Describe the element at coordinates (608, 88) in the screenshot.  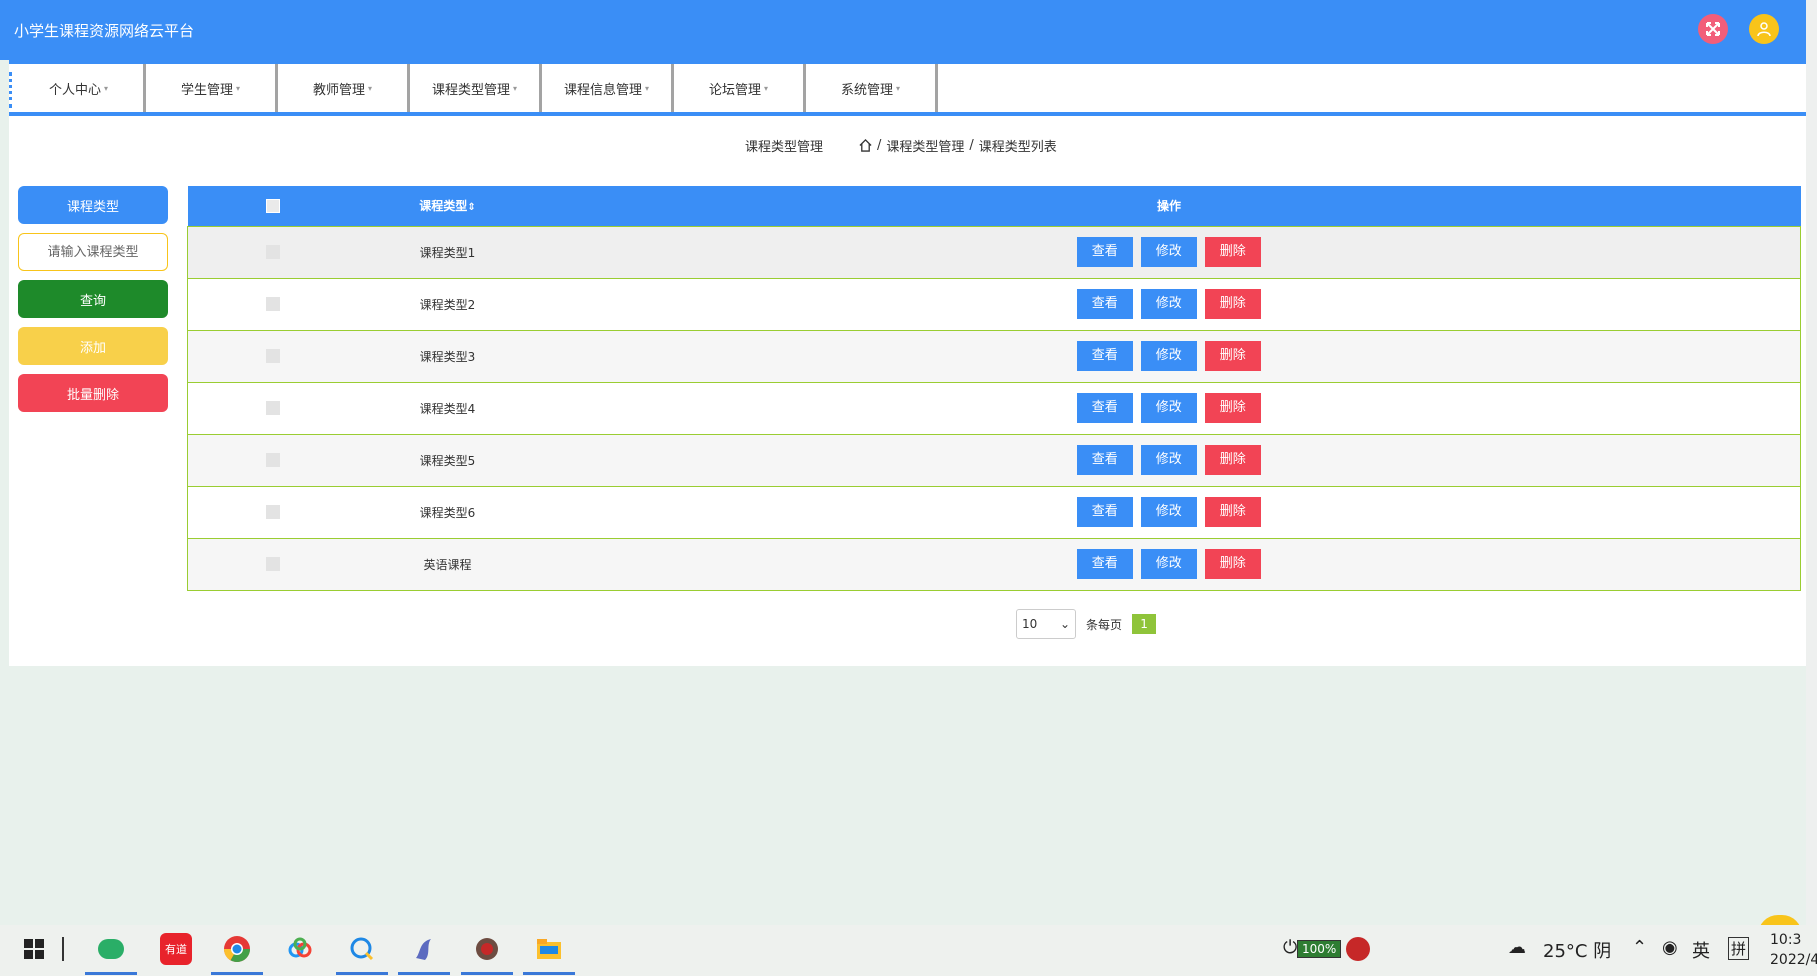
I see `nav-item-course-info: 课程信息管理 ▾` at that location.